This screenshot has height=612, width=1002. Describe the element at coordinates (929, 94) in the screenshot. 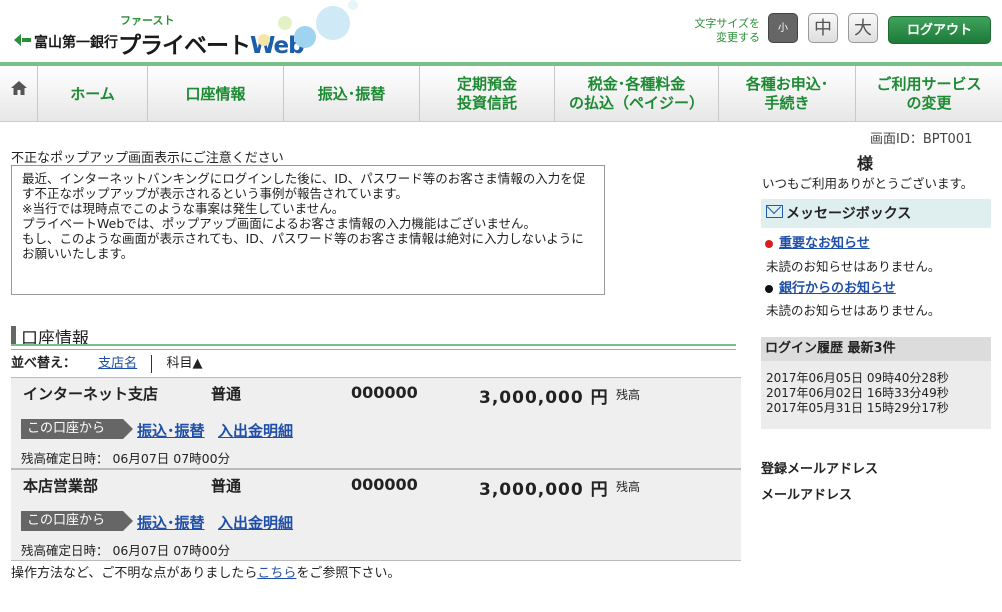

I see `nav-item-service-change: ご利用サービス の変更` at that location.